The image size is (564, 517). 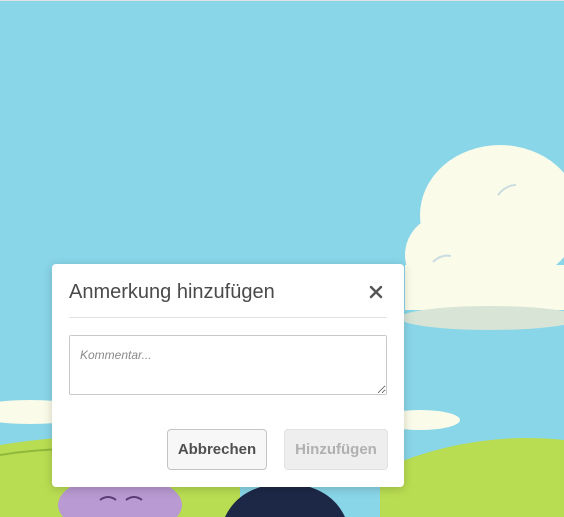 I want to click on dialog-title: Anmerkung hinzufügen, so click(x=172, y=292).